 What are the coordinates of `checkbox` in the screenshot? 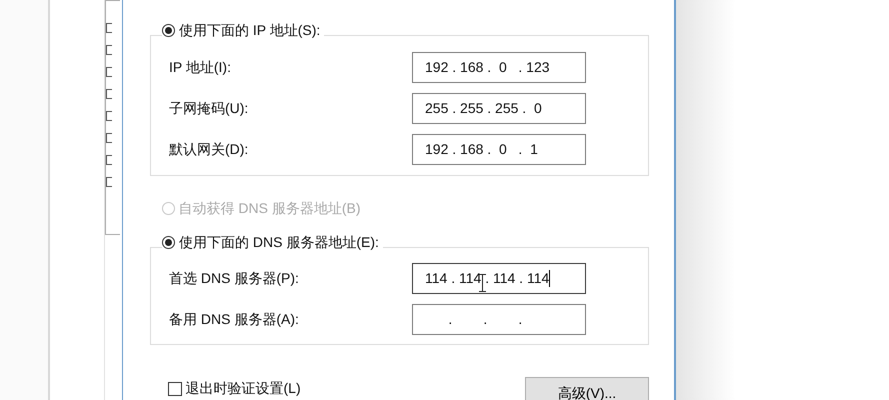 It's located at (175, 389).